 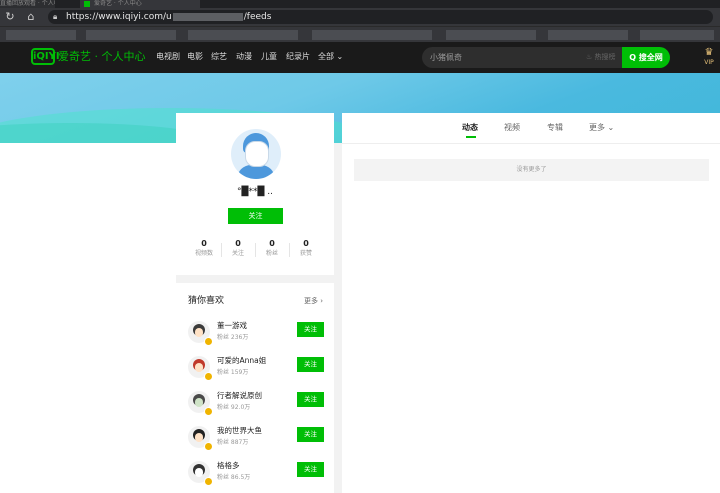 What do you see at coordinates (232, 326) in the screenshot?
I see `recommend-name: 董一游戏` at bounding box center [232, 326].